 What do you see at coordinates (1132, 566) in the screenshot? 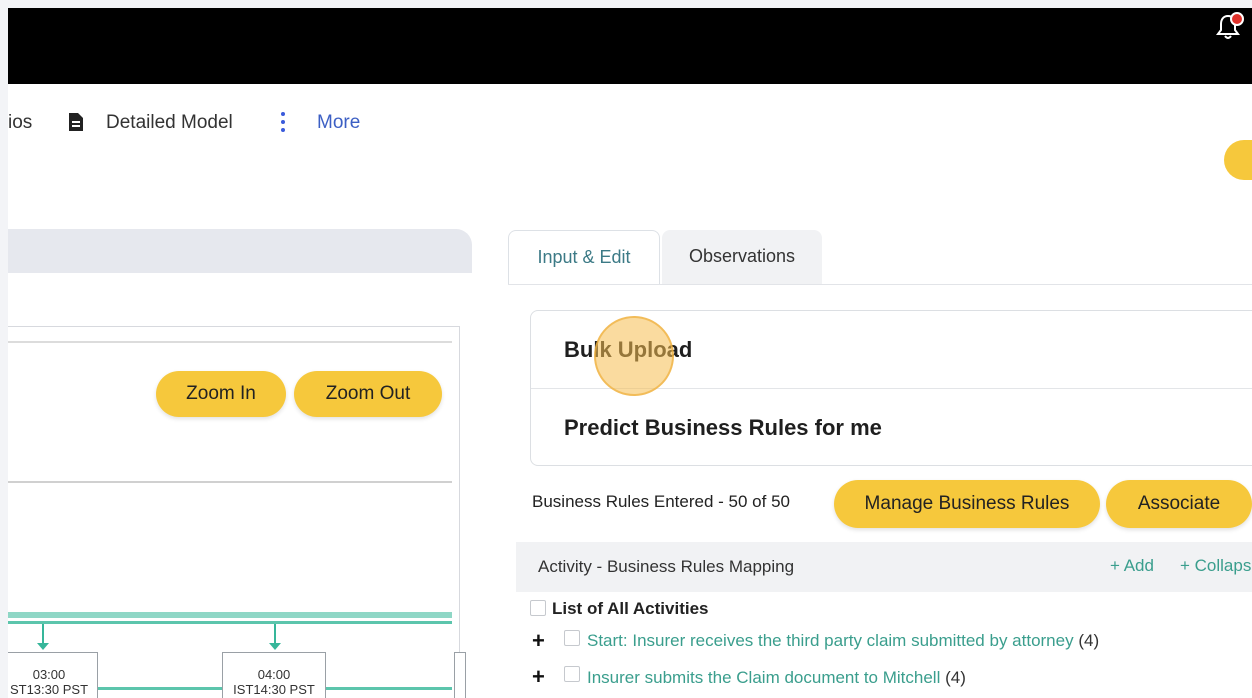
I see `add-link: + Add` at bounding box center [1132, 566].